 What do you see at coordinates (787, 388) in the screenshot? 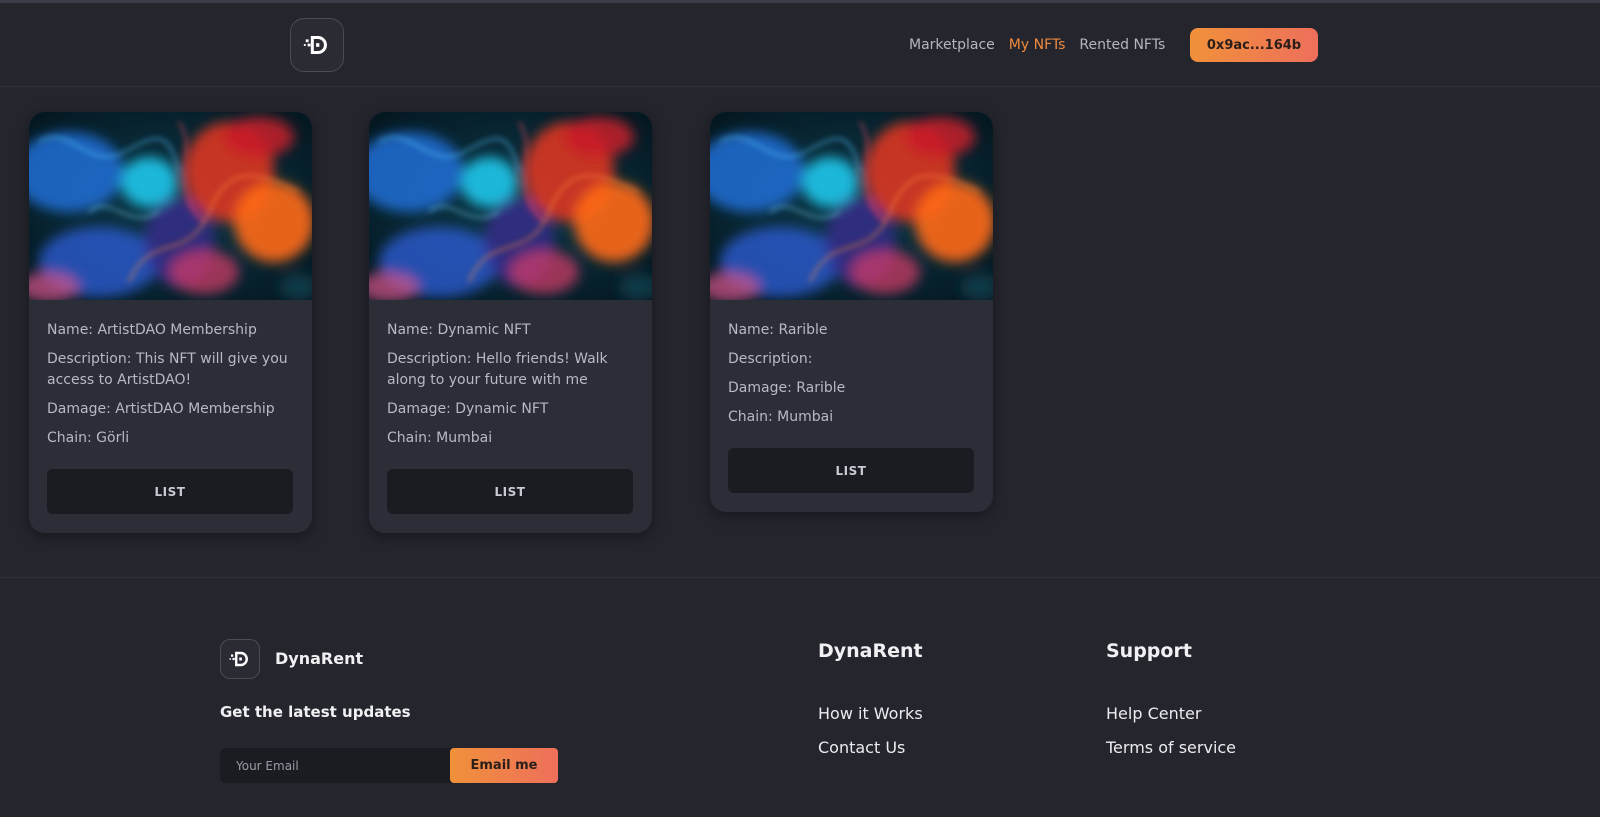
I see `nft-damage: Damage: Rarible` at bounding box center [787, 388].